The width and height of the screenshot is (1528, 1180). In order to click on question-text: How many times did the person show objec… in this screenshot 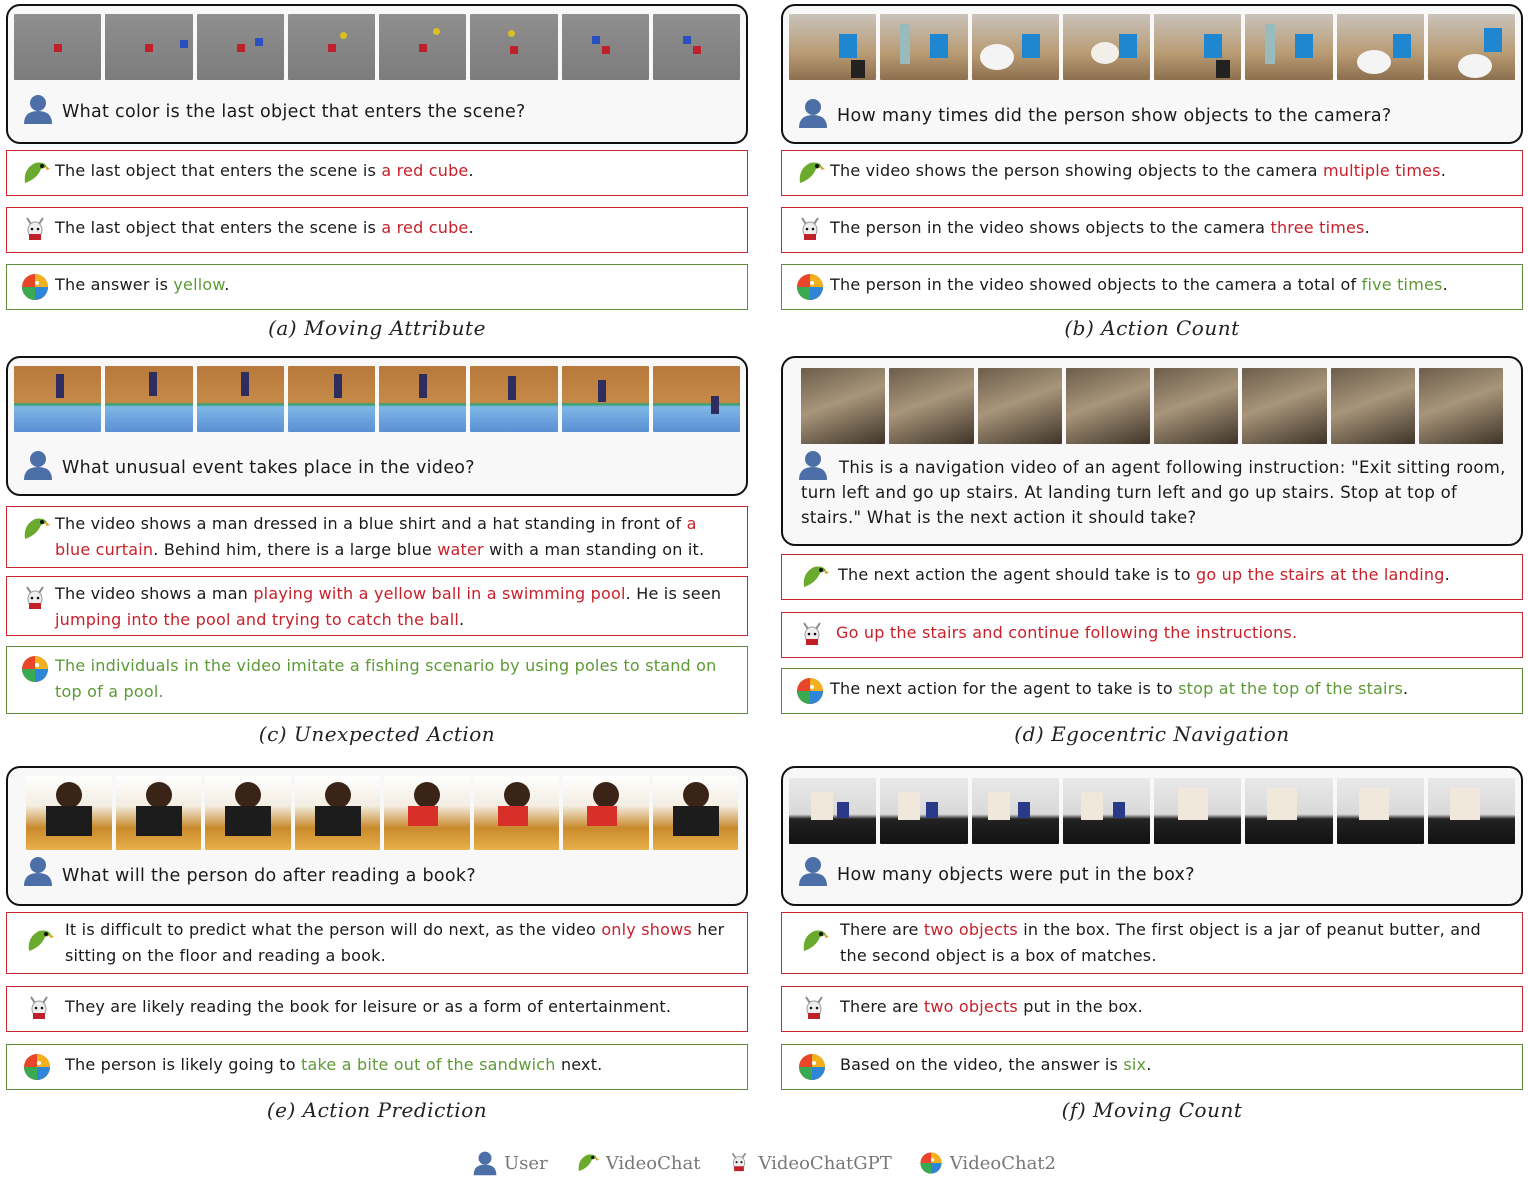, I will do `click(1114, 116)`.